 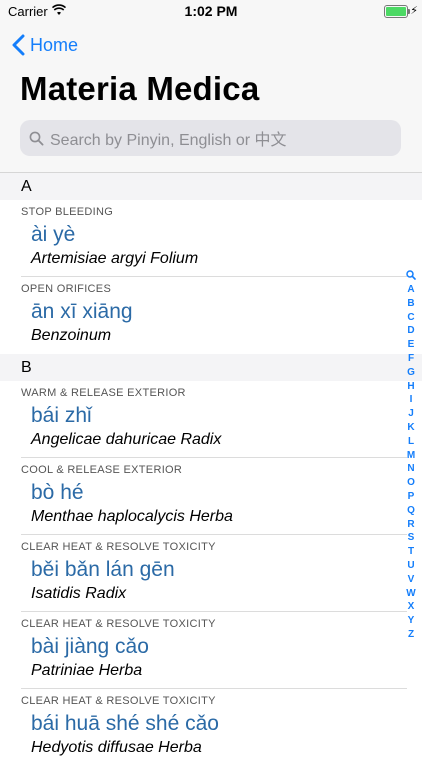 What do you see at coordinates (411, 359) in the screenshot?
I see `index-letter: F` at bounding box center [411, 359].